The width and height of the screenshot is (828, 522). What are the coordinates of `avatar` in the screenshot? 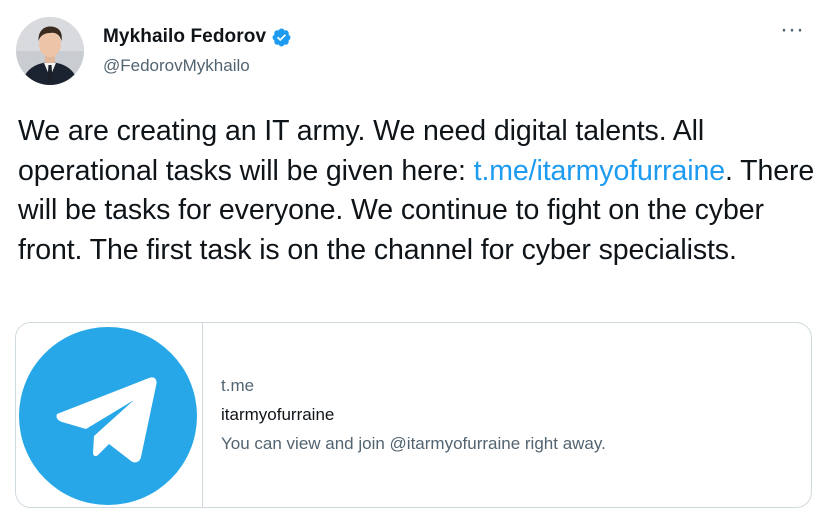 It's located at (50, 51).